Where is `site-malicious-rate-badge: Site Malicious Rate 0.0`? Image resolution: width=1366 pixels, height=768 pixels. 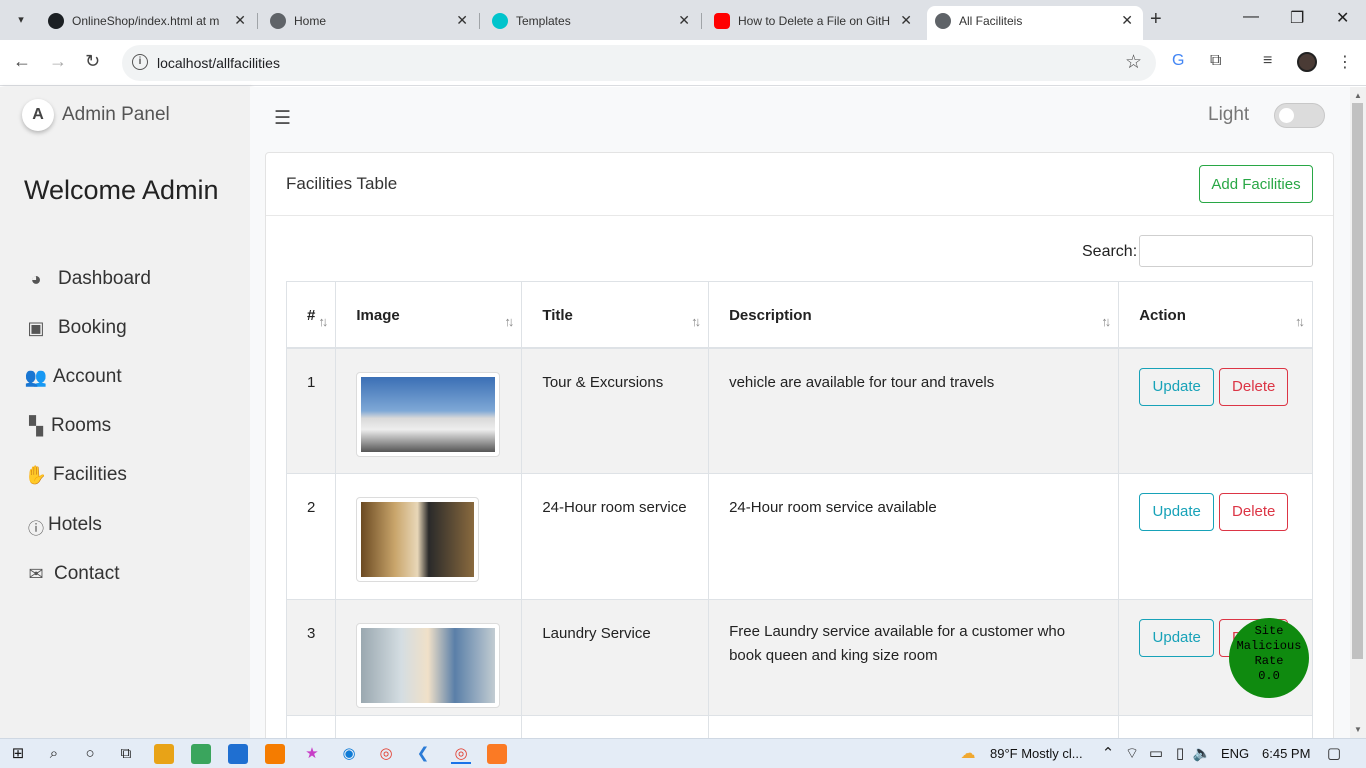 site-malicious-rate-badge: Site Malicious Rate 0.0 is located at coordinates (1269, 658).